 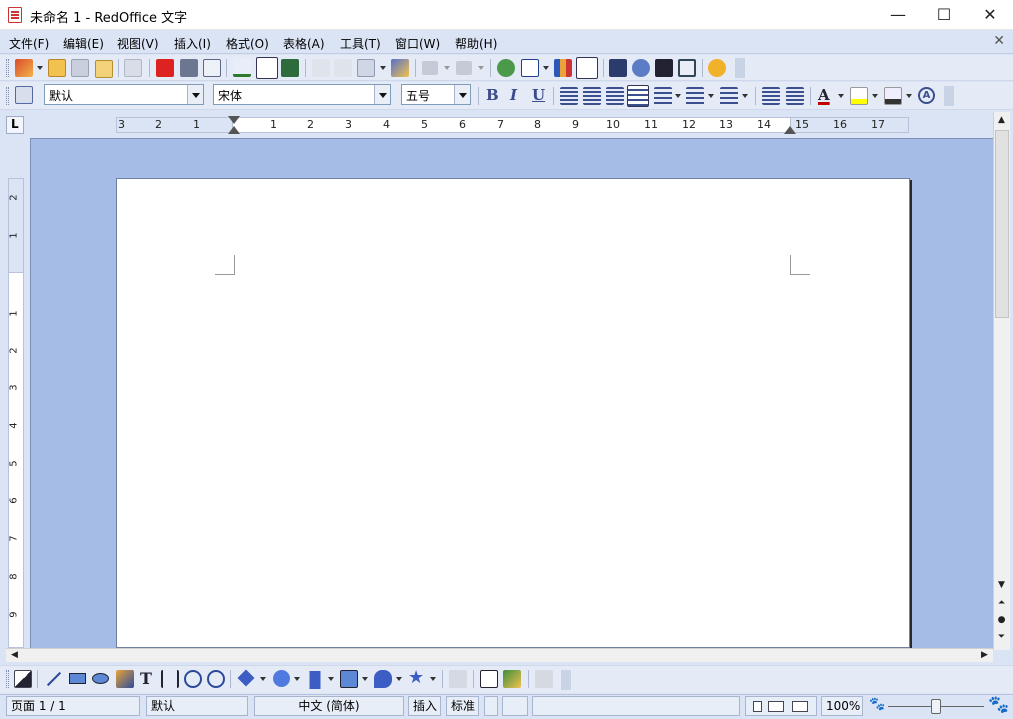 I want to click on vertical-scroll-thumb, so click(x=1002, y=224).